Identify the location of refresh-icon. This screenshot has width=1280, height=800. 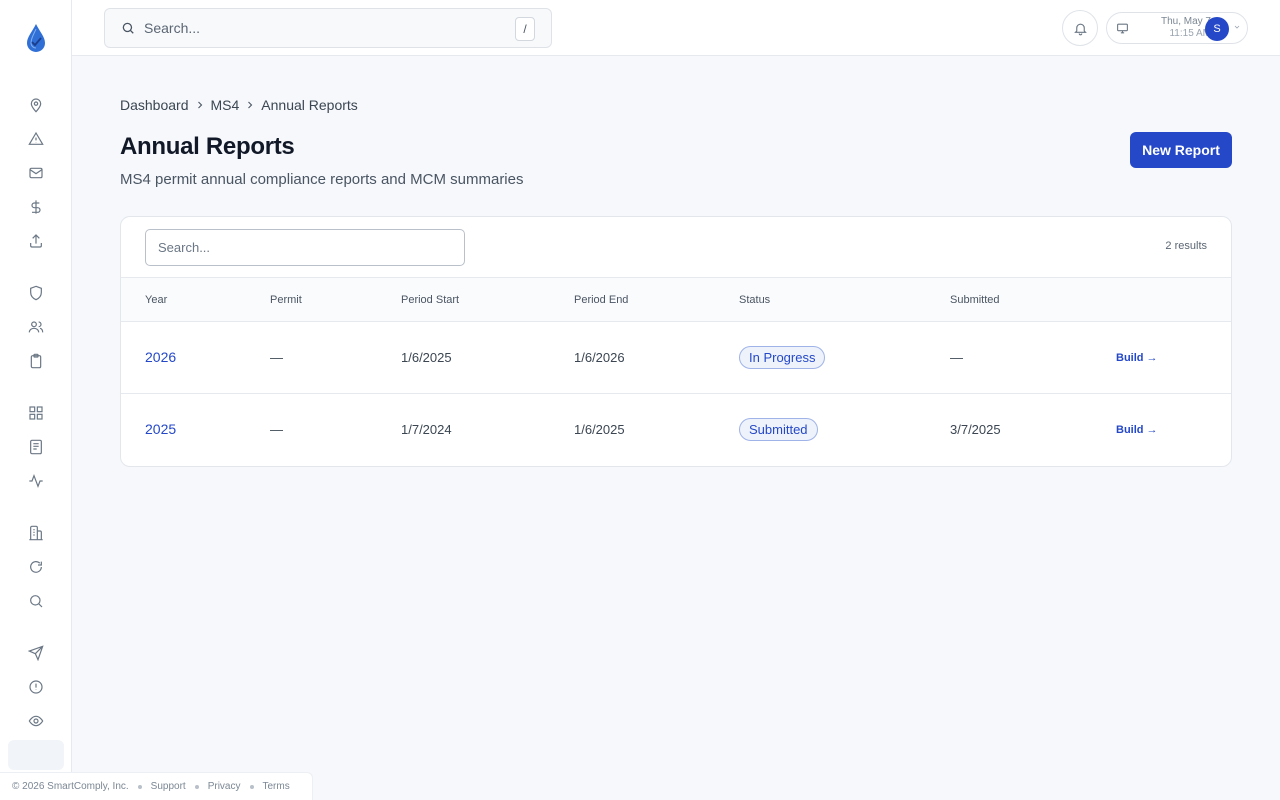
(36, 567).